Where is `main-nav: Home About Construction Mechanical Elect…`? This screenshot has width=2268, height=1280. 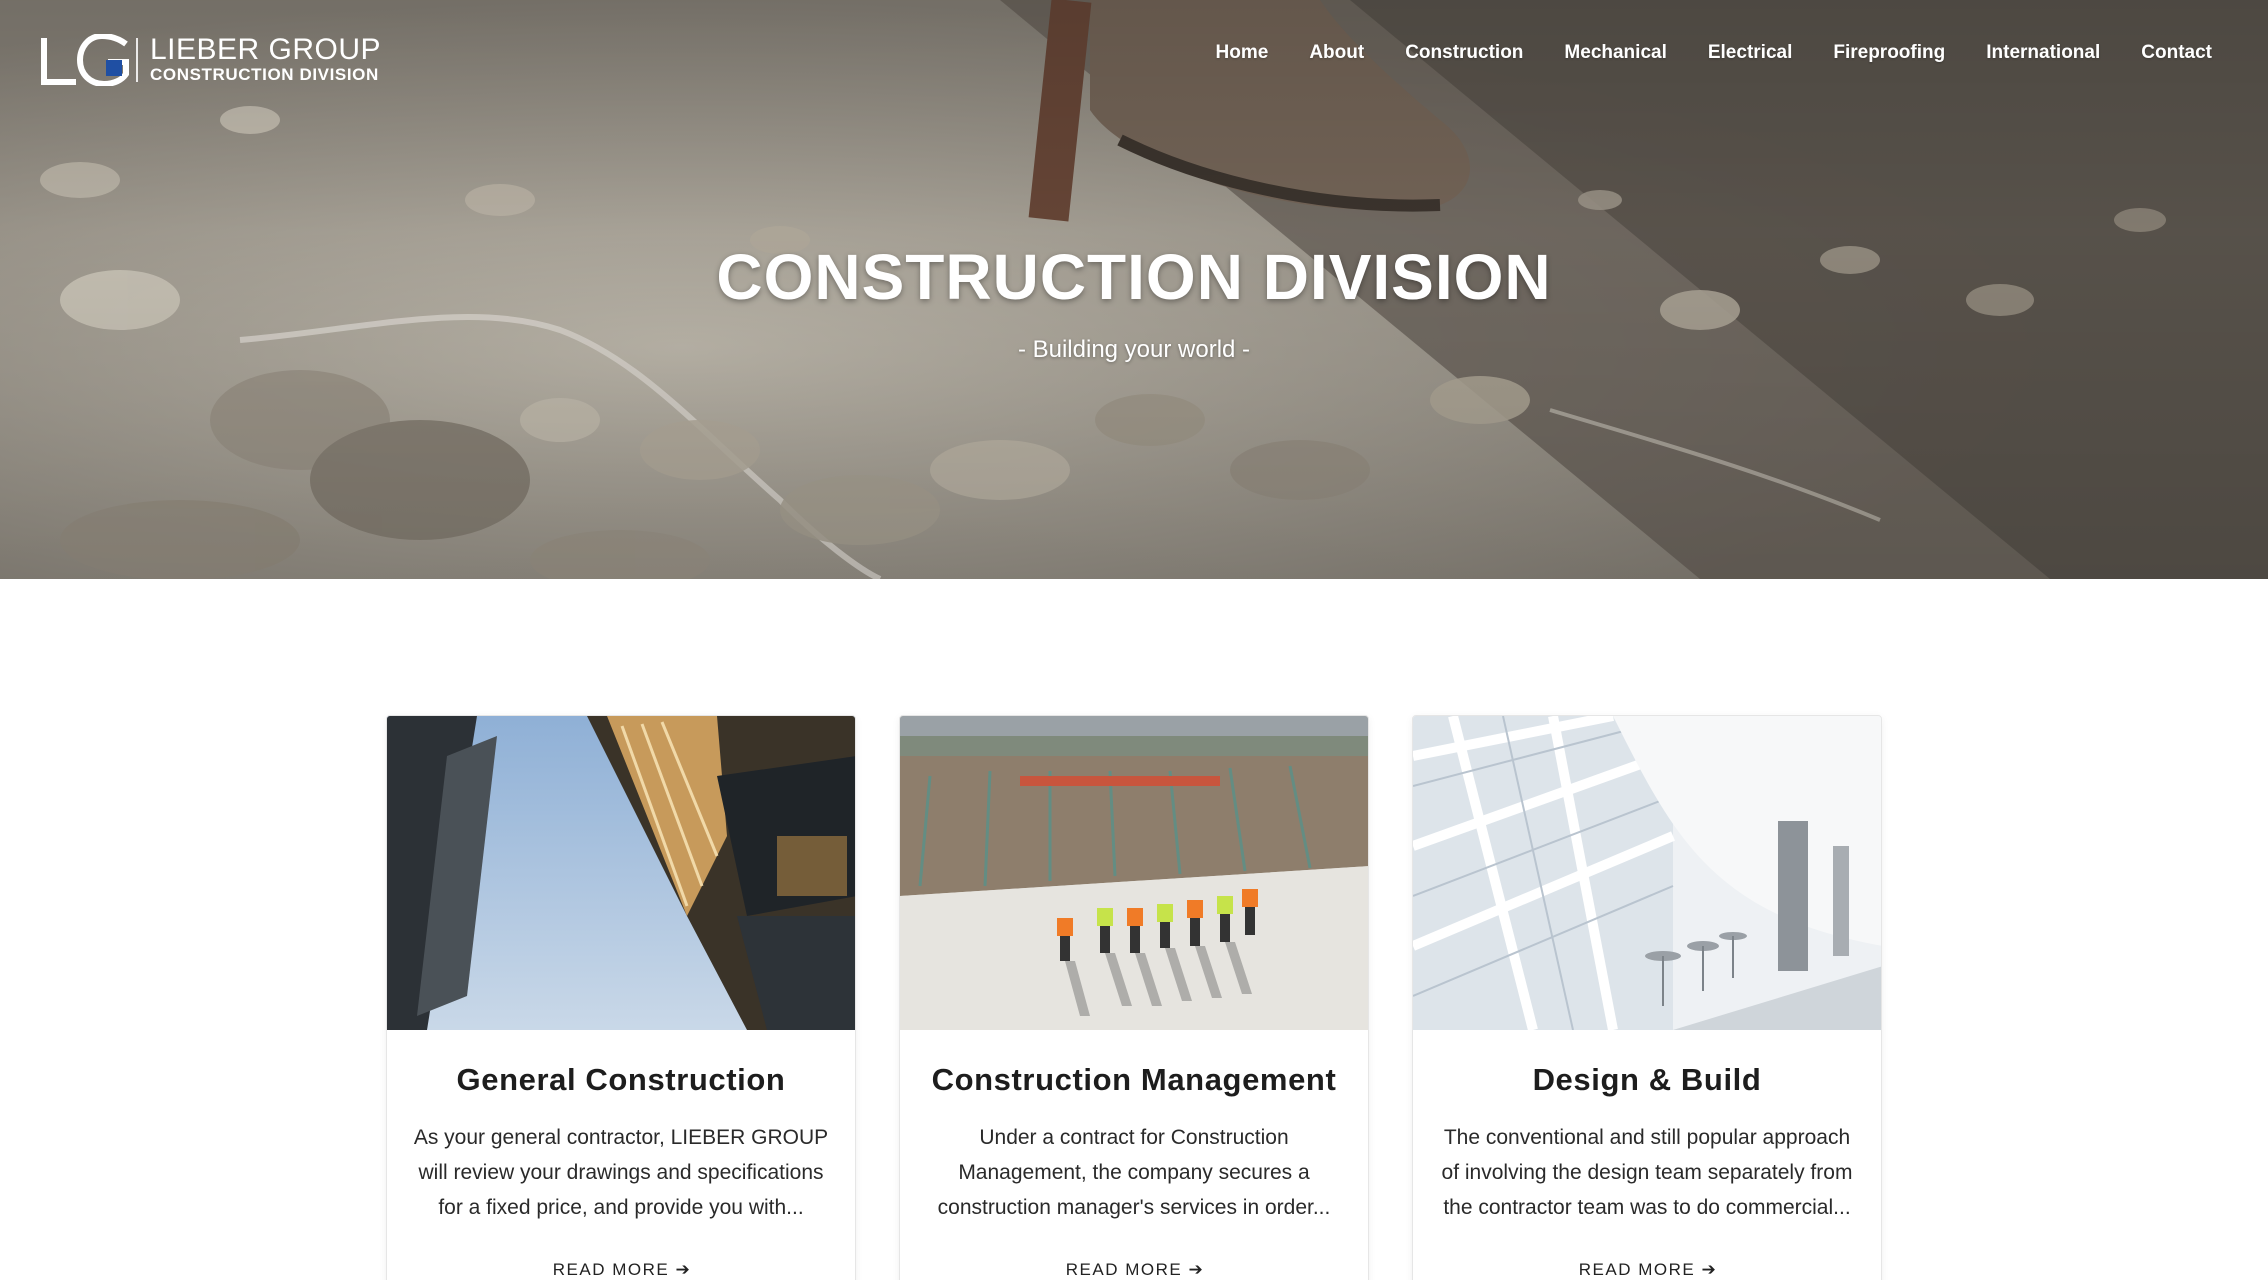
main-nav: Home About Construction Mechanical Elect… is located at coordinates (1693, 53).